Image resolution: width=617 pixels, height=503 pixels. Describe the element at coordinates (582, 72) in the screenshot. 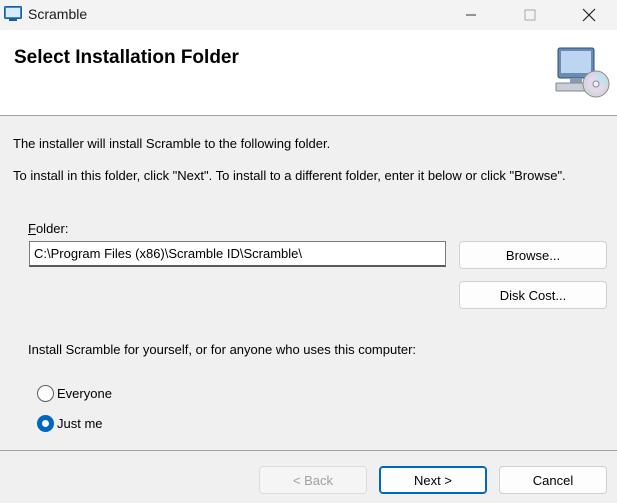

I see `computer-cd-icon` at that location.